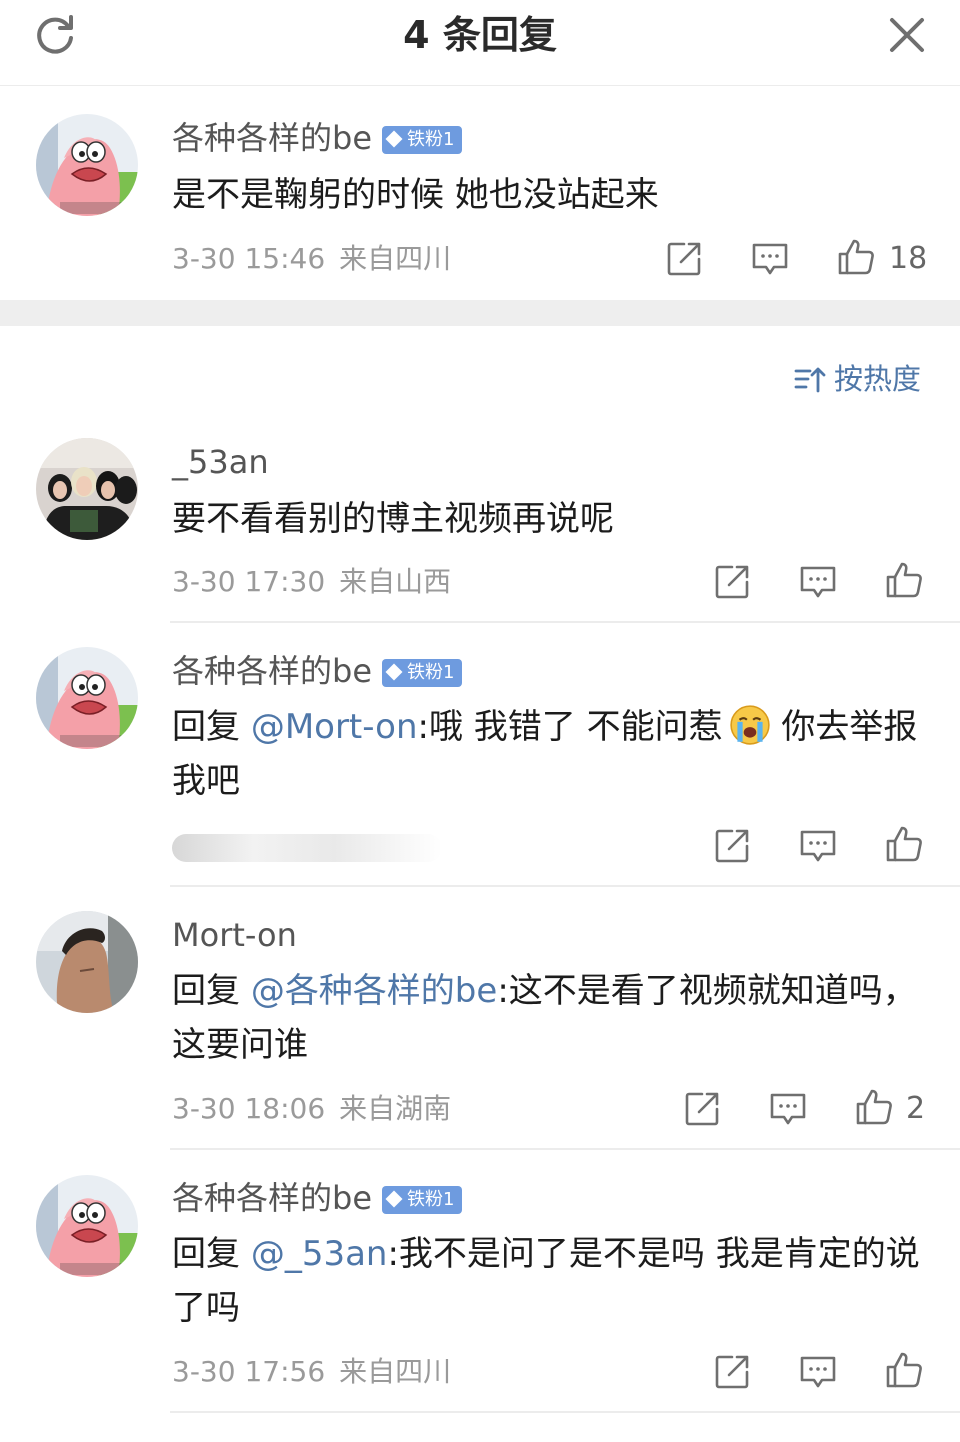  I want to click on reply-text: 回复 @_53an:我不是问了是不是吗 我是肯定的说了吗, so click(552, 1281).